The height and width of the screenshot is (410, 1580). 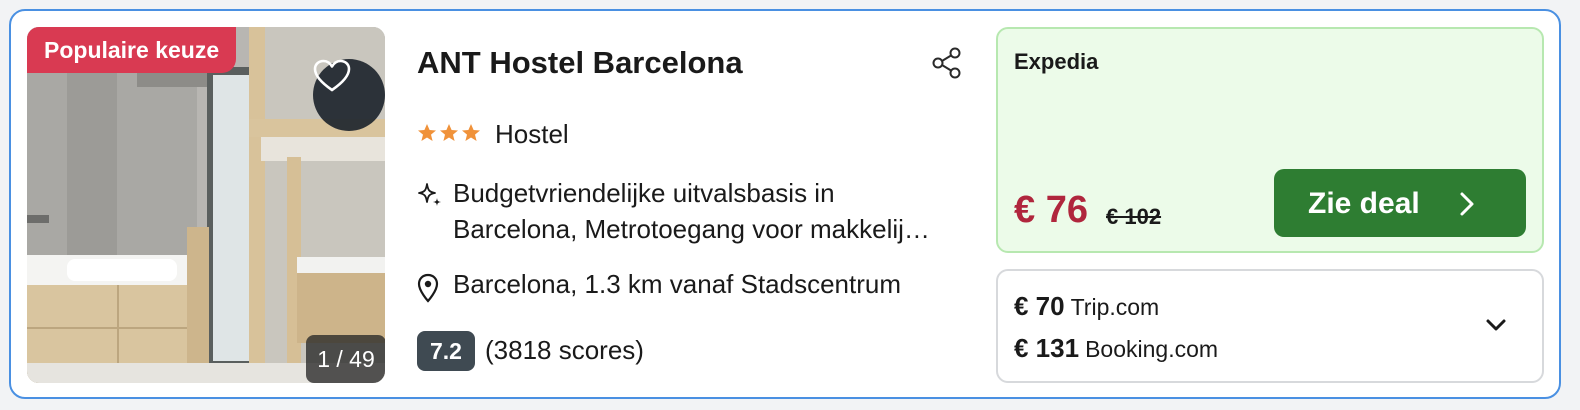 What do you see at coordinates (1056, 61) in the screenshot?
I see `deal-provider: Expedia` at bounding box center [1056, 61].